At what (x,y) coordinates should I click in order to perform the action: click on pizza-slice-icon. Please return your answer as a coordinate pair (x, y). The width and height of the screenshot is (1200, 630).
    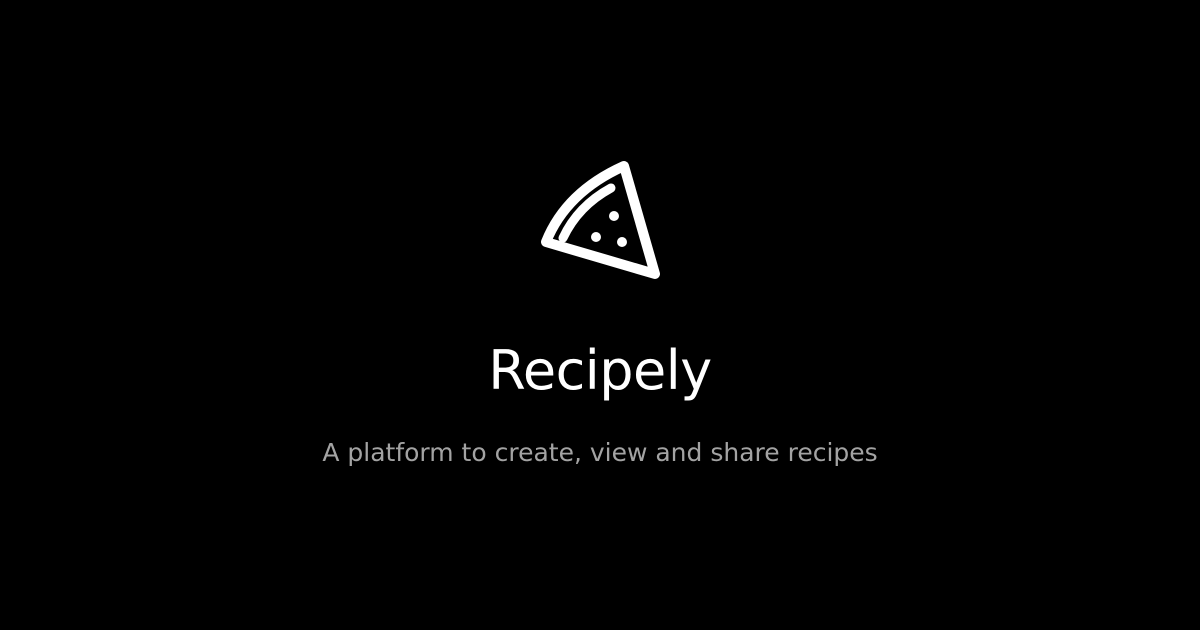
    Looking at the image, I should click on (600, 220).